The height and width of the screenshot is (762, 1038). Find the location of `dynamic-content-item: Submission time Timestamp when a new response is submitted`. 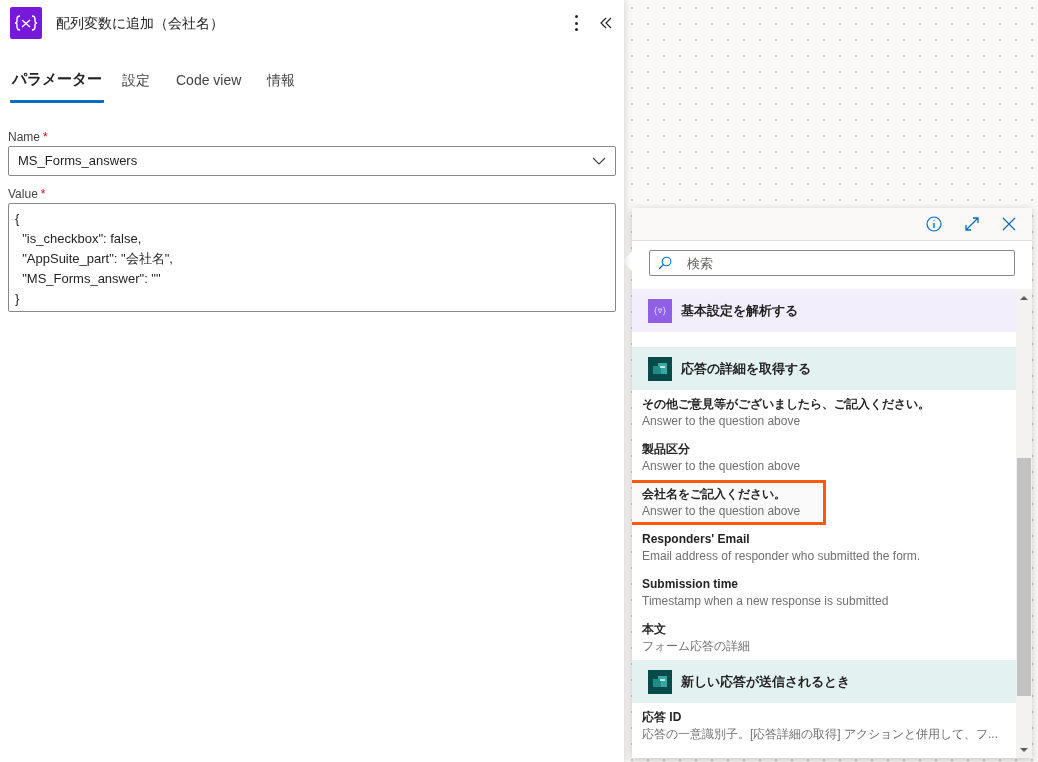

dynamic-content-item: Submission time Timestamp when a new response is submitted is located at coordinates (824, 592).